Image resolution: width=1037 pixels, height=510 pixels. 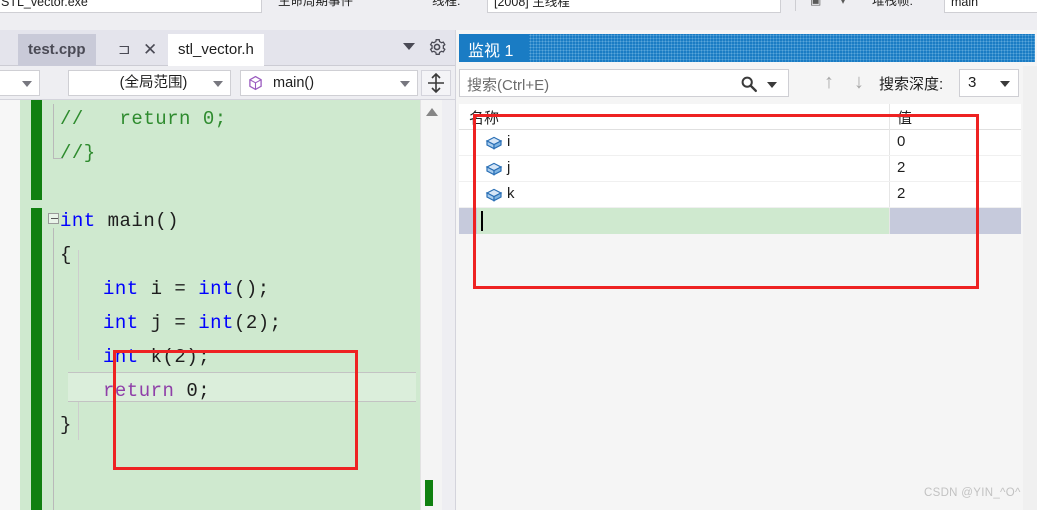 What do you see at coordinates (168, 323) in the screenshot?
I see `code-token: j =` at bounding box center [168, 323].